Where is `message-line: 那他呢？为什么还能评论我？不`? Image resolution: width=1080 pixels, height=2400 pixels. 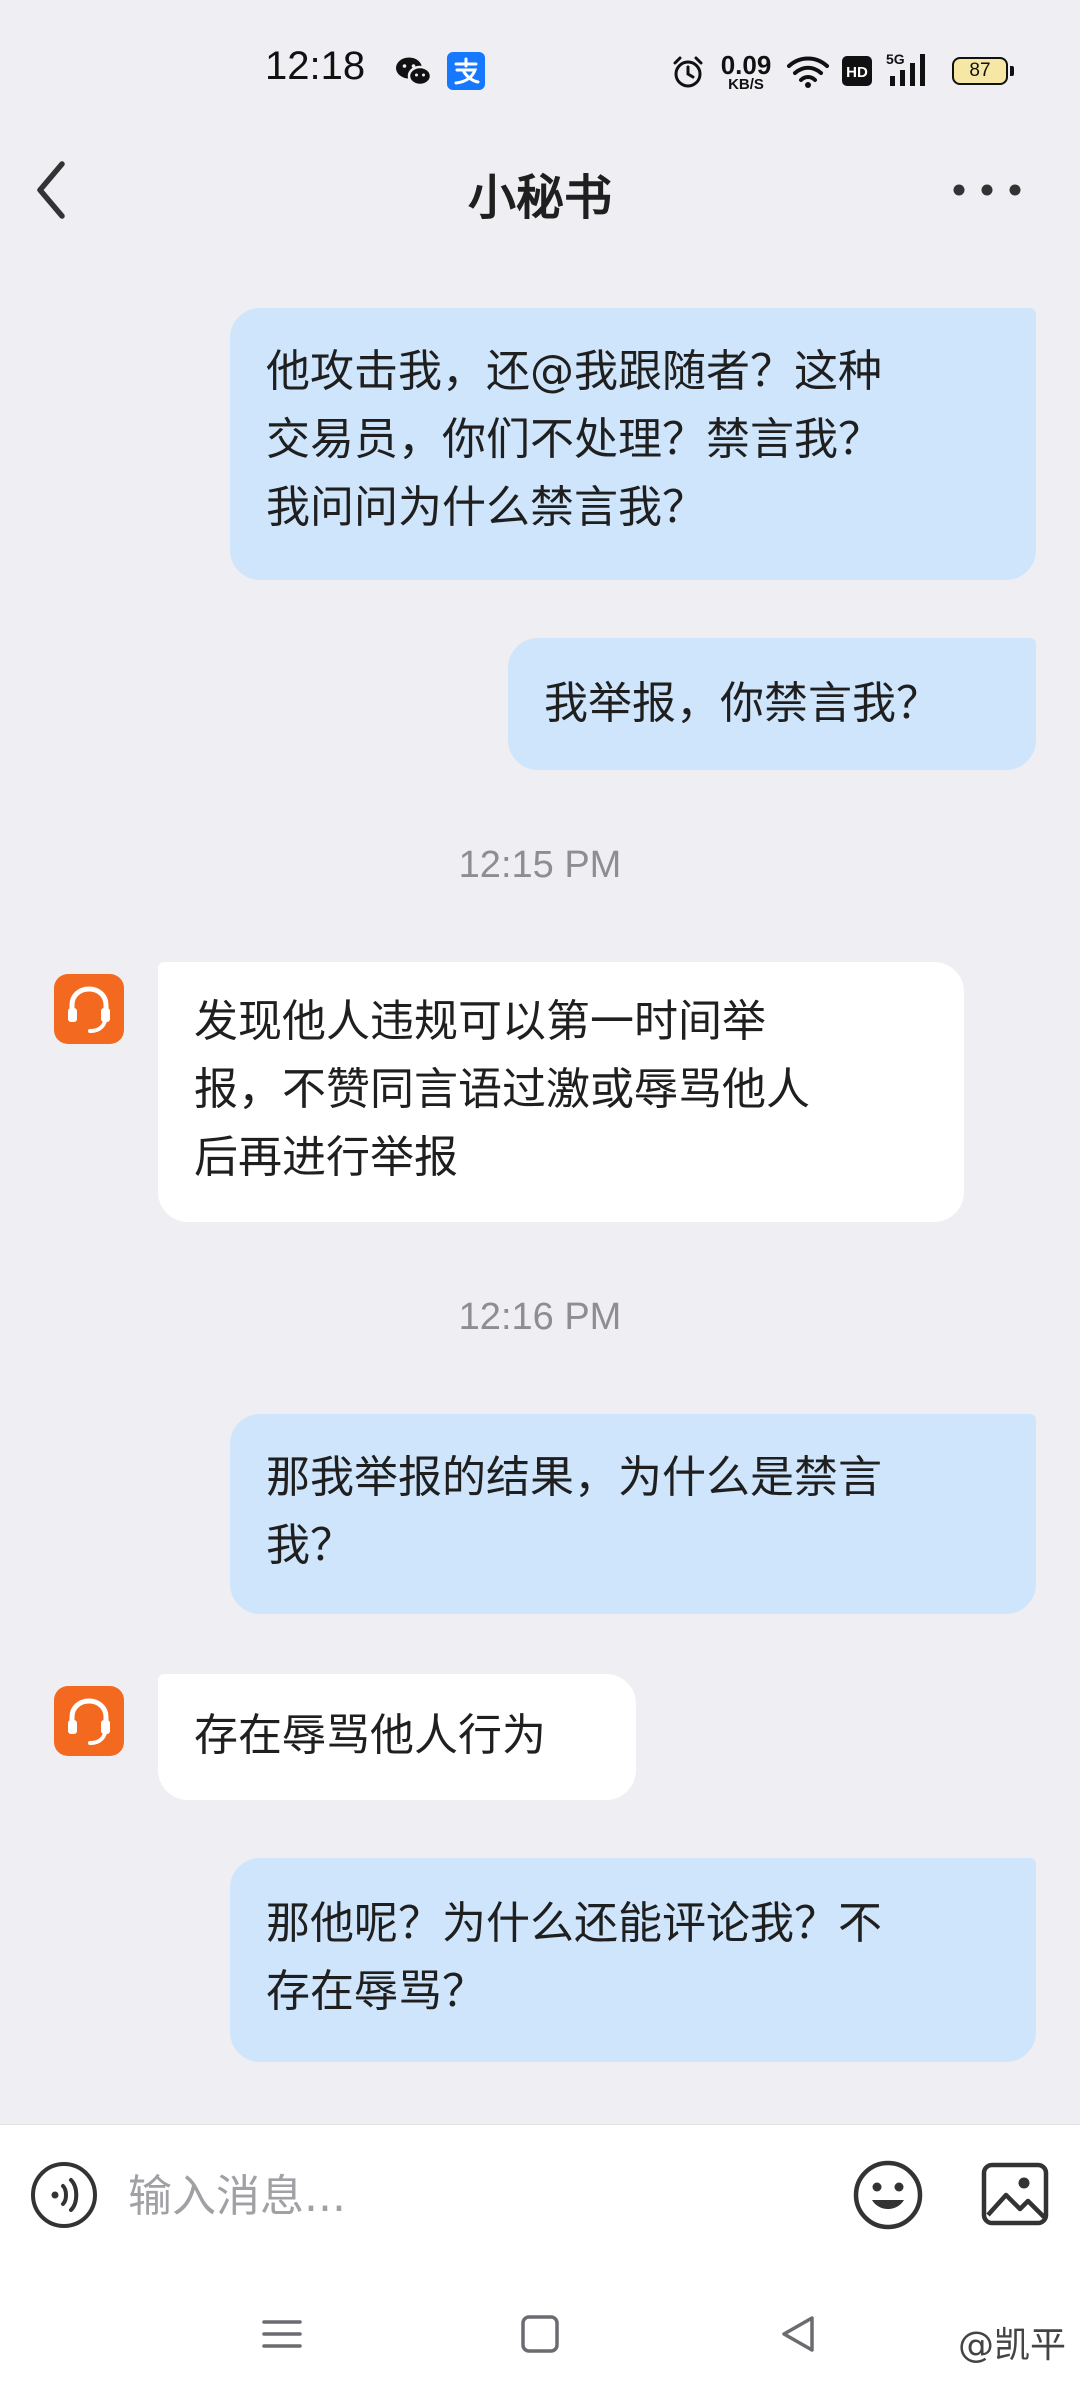 message-line: 那他呢？为什么还能评论我？不 is located at coordinates (574, 1923).